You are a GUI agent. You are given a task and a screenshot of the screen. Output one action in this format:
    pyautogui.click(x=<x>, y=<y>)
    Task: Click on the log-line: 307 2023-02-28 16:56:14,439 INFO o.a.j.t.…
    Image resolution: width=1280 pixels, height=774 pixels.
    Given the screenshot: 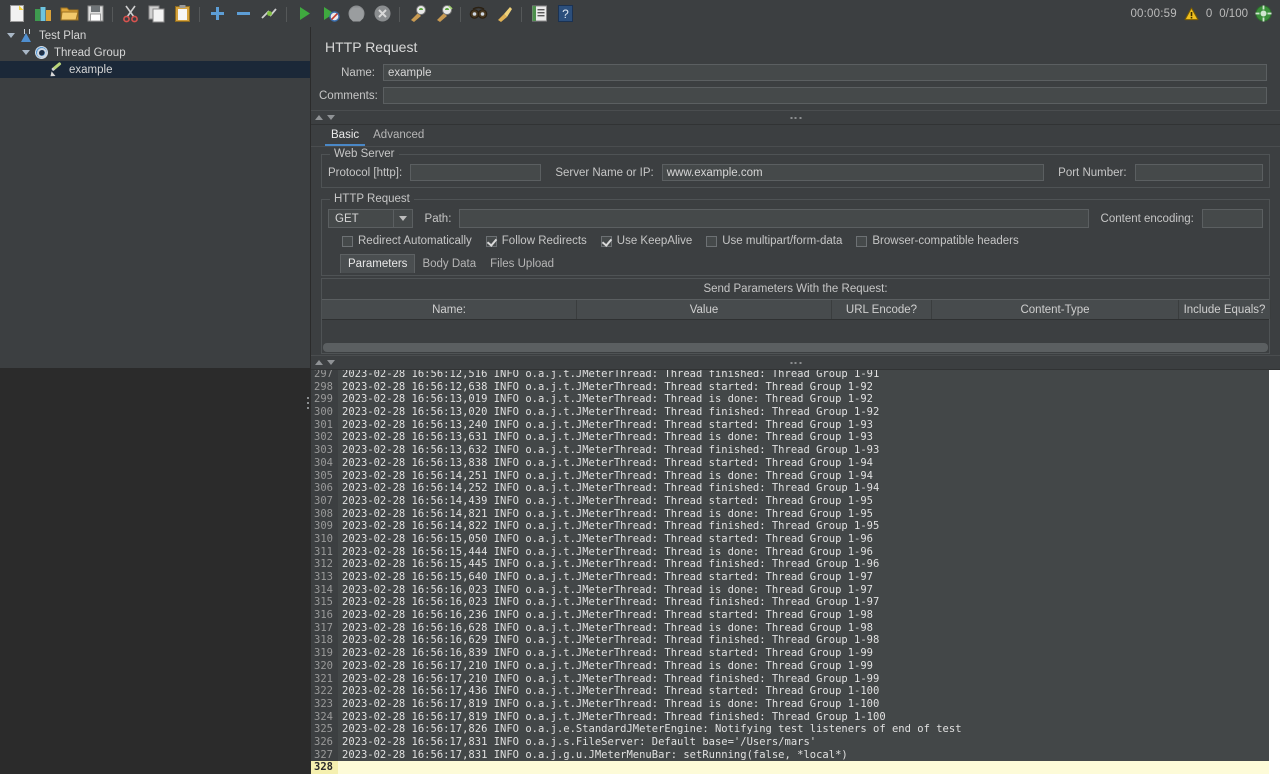 What is the action you would take?
    pyautogui.click(x=790, y=501)
    